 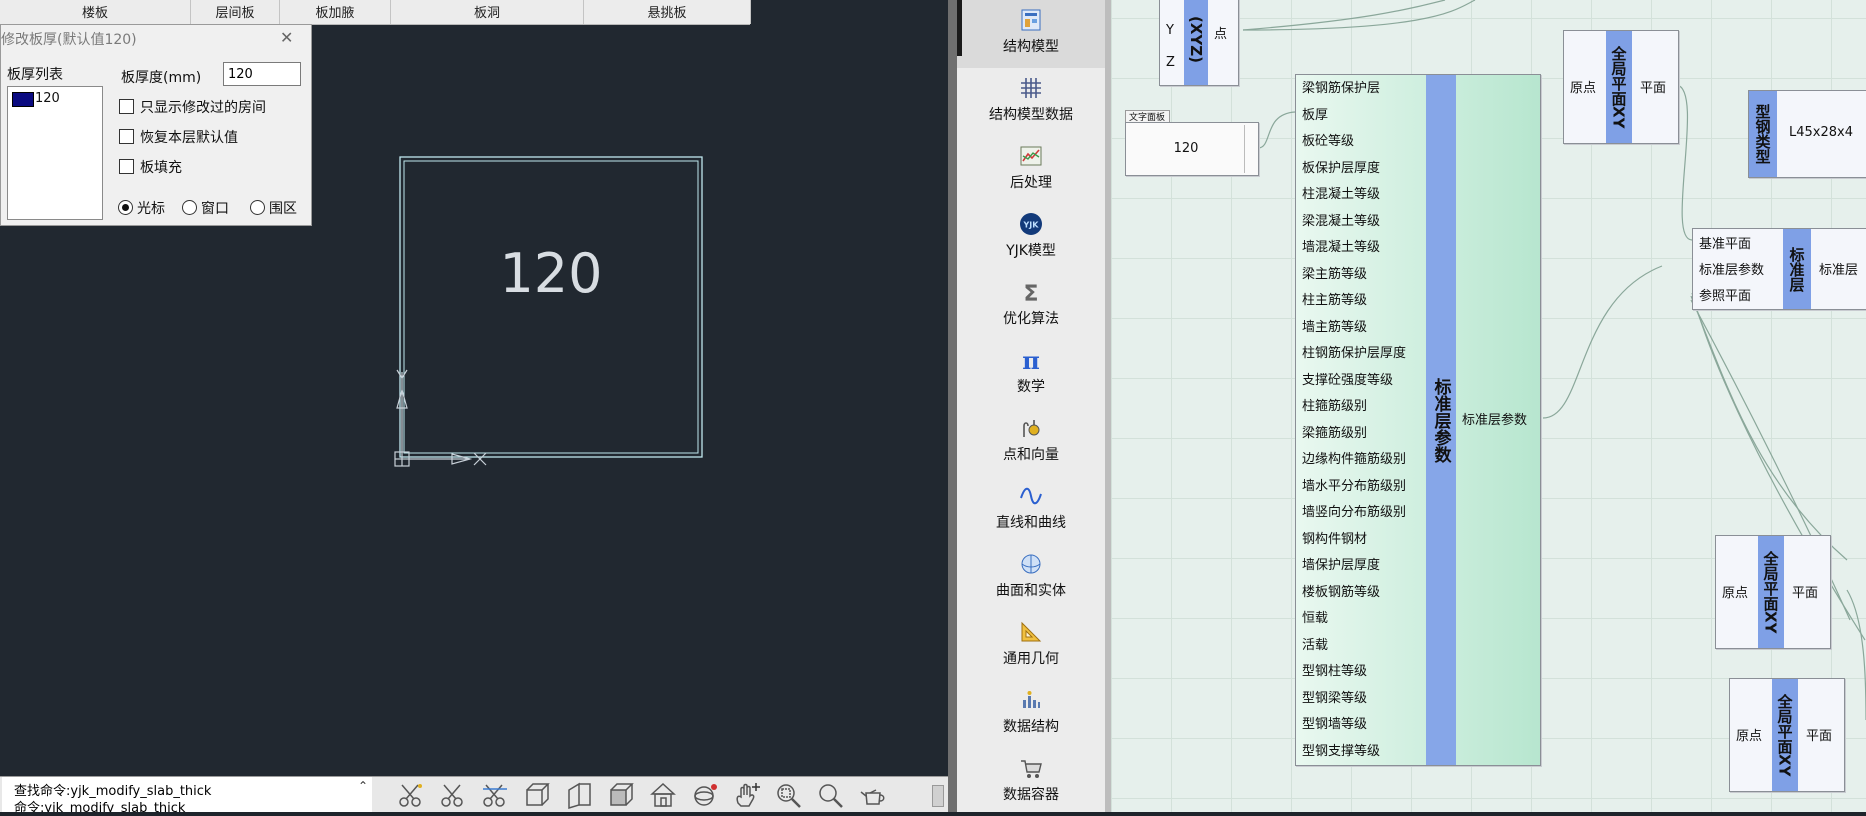 What do you see at coordinates (1031, 578) in the screenshot?
I see `menu-item-surface-solid: 曲面和实体` at bounding box center [1031, 578].